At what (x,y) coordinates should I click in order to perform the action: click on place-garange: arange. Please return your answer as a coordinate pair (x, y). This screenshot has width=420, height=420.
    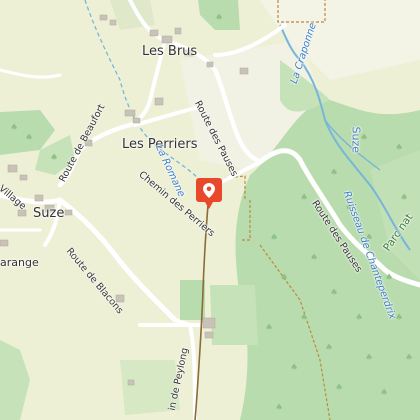
    Looking at the image, I should click on (19, 262).